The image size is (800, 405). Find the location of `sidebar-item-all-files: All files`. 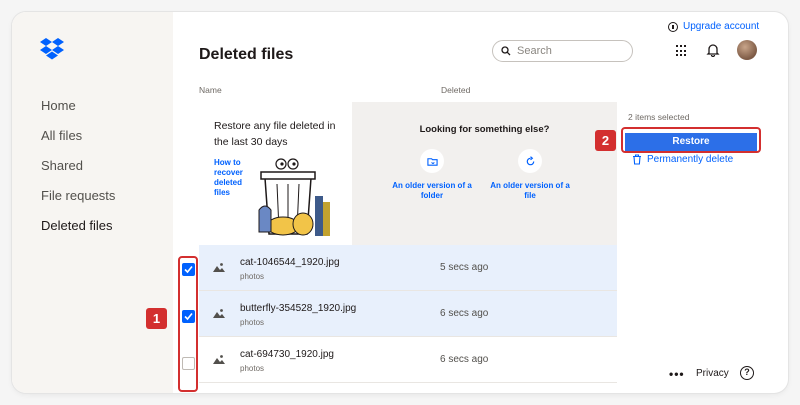

sidebar-item-all-files: All files is located at coordinates (78, 141).